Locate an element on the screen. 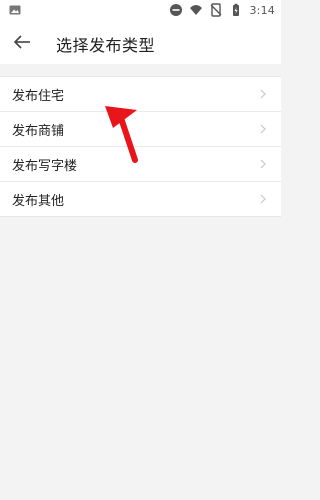  no-sim-icon is located at coordinates (216, 10).